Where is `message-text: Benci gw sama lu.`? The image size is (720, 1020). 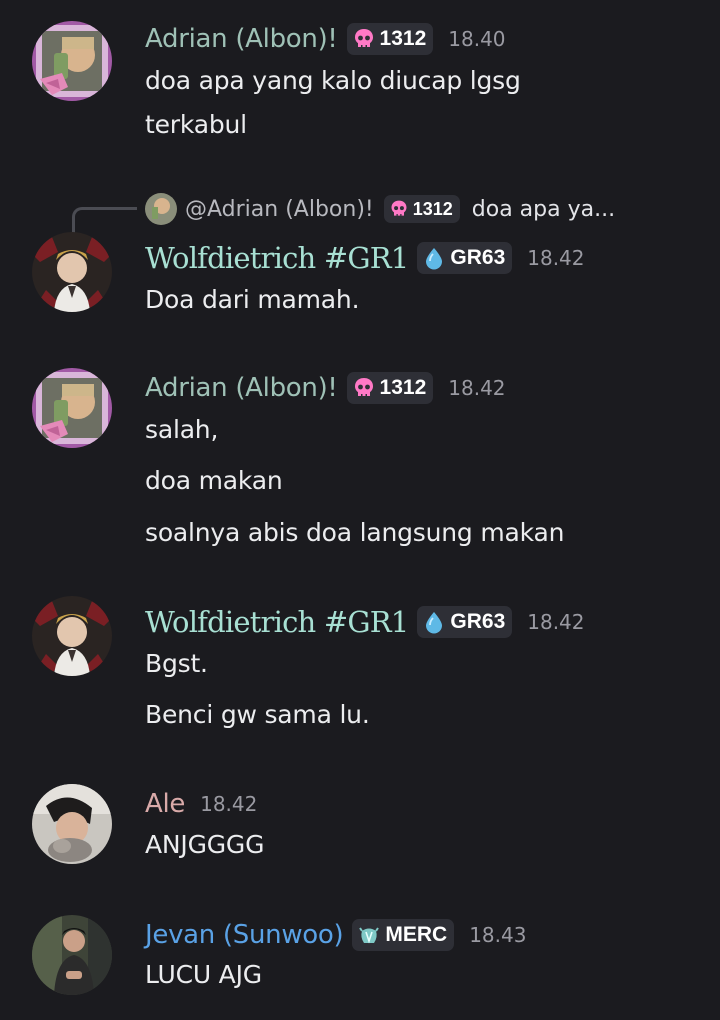 message-text: Benci gw sama lu. is located at coordinates (257, 714).